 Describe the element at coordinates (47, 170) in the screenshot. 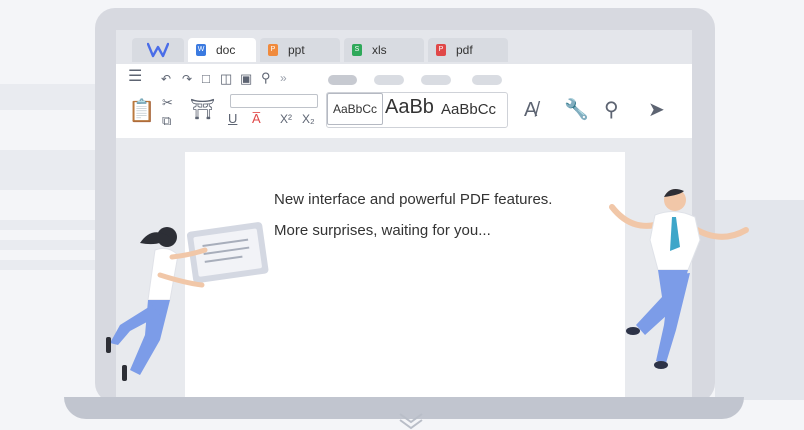

I see `background-band-left-bottom` at that location.